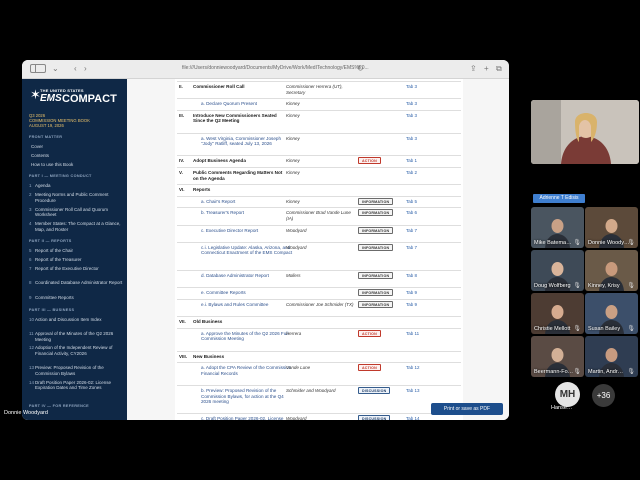 This screenshot has width=640, height=480. What do you see at coordinates (411, 172) in the screenshot?
I see `agenda-tab-link: Tab 2` at bounding box center [411, 172].